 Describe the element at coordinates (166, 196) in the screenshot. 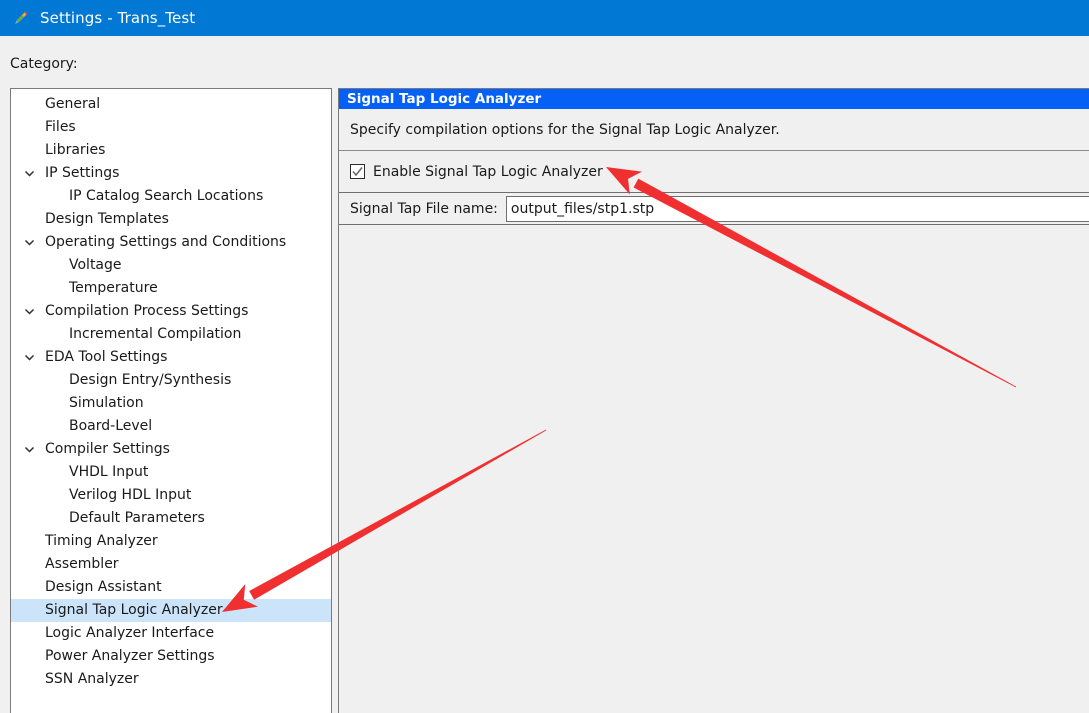

I see `tree-item-label: IP Catalog Search Locations` at that location.